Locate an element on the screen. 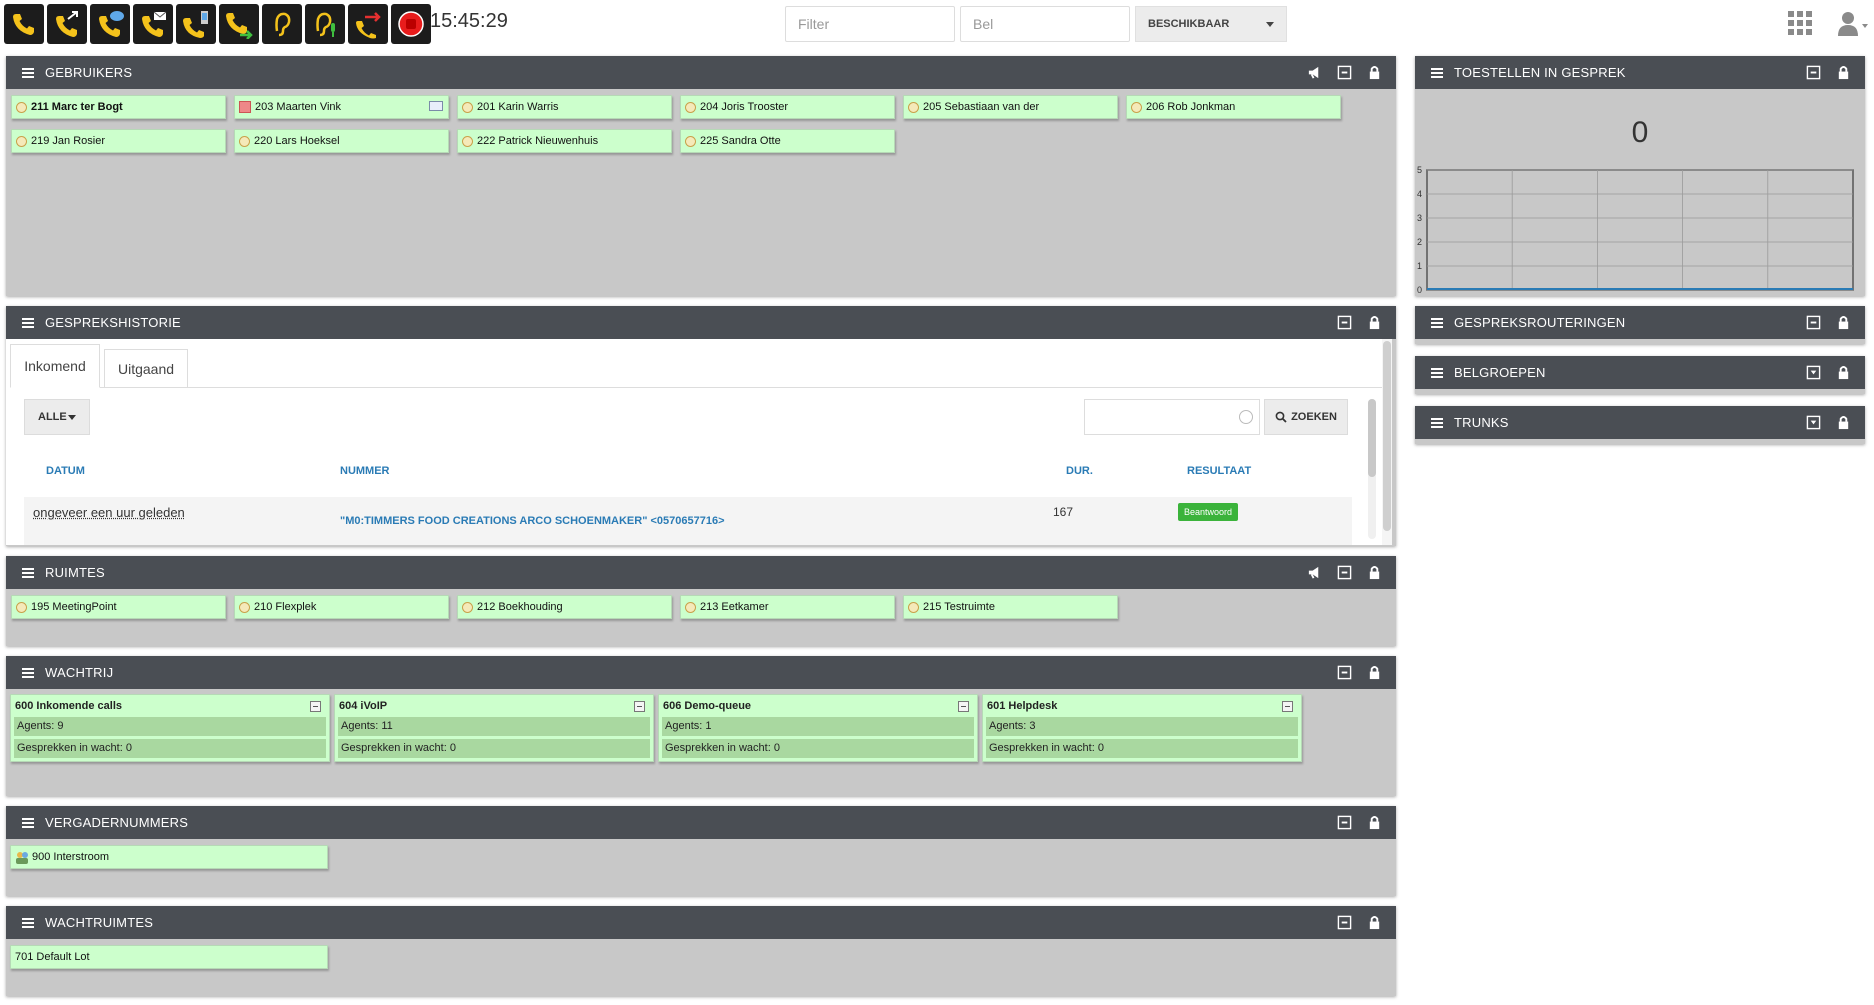 Image resolution: width=1874 pixels, height=1005 pixels. user-chip: 225 Sandra Otte is located at coordinates (787, 141).